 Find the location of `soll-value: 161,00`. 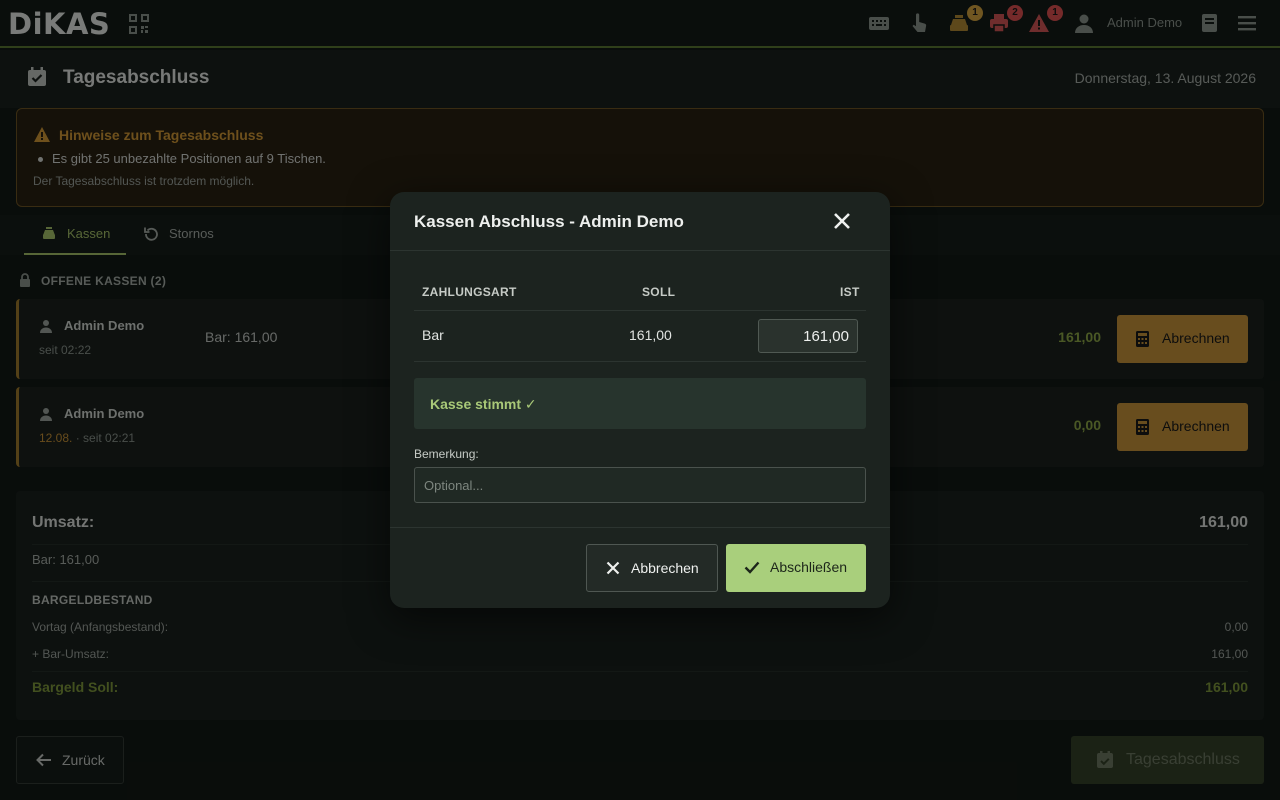

soll-value: 161,00 is located at coordinates (650, 335).